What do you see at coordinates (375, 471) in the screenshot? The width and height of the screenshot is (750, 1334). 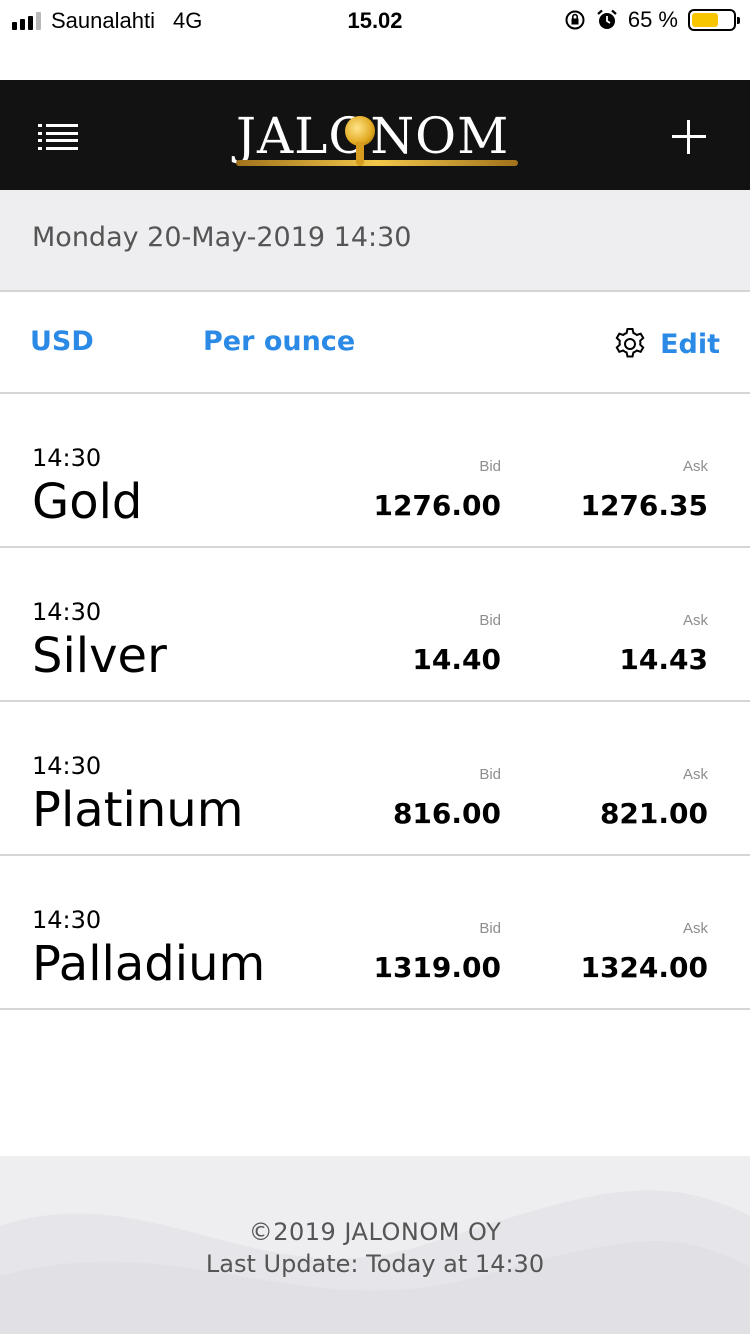 I see `metal-row-gold: 14:30 Gold Bid Ask 1276.00 1276.35` at bounding box center [375, 471].